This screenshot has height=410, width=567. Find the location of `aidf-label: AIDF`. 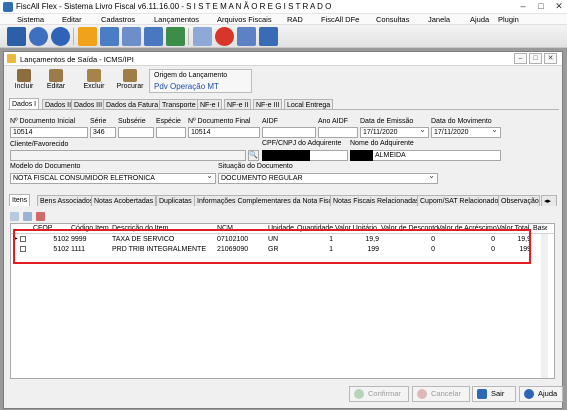

aidf-label: AIDF is located at coordinates (270, 121).